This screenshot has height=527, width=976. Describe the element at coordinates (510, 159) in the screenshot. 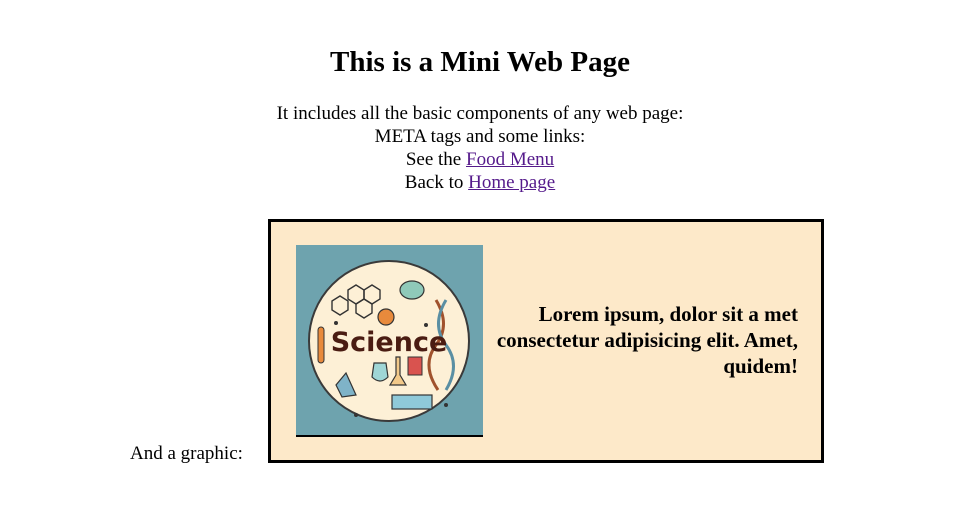

I see `food-menu-link: Food Menu` at that location.